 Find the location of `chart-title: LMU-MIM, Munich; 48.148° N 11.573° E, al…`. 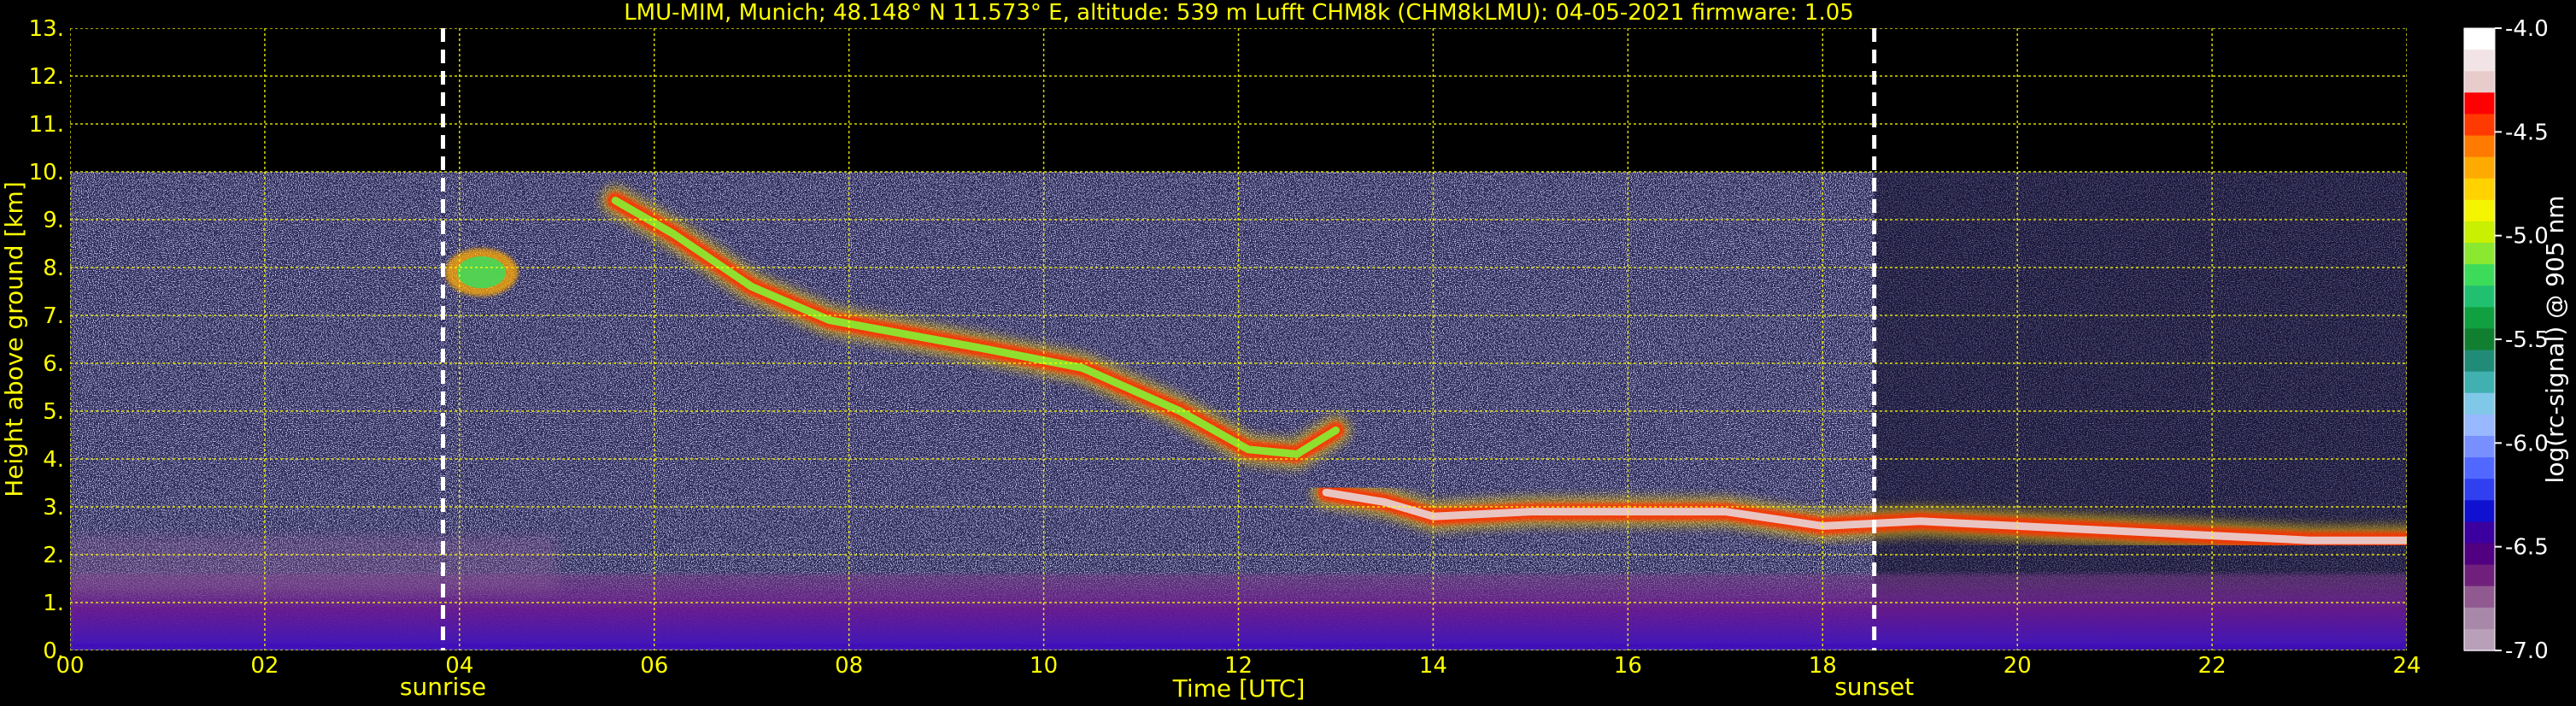

chart-title: LMU-MIM, Munich; 48.148° N 11.573° E, al… is located at coordinates (1239, 13).